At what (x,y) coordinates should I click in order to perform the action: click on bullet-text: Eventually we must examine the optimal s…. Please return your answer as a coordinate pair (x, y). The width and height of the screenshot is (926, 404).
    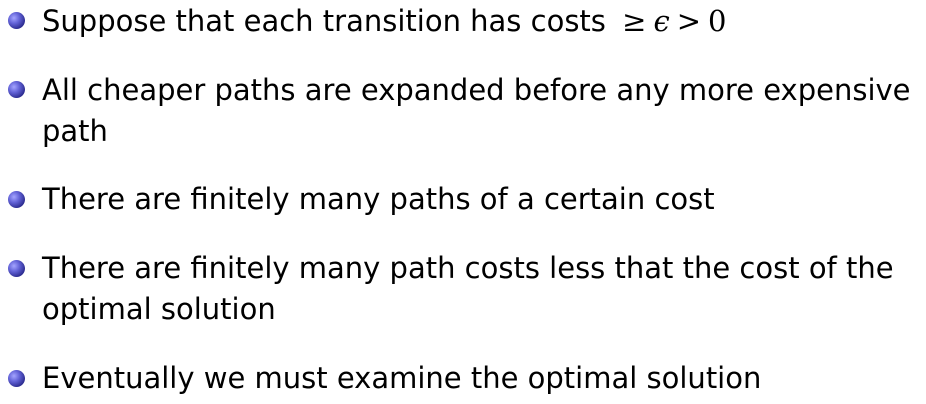
    Looking at the image, I should click on (402, 378).